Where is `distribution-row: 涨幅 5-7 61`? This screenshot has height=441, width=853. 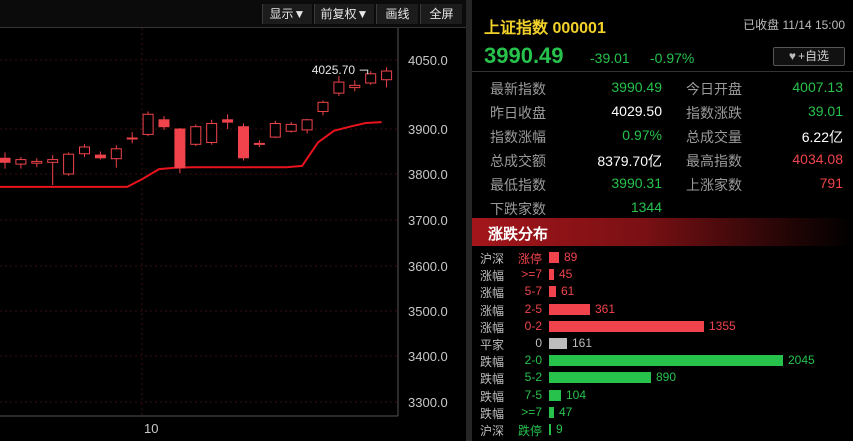
distribution-row: 涨幅 5-7 61 is located at coordinates (662, 291).